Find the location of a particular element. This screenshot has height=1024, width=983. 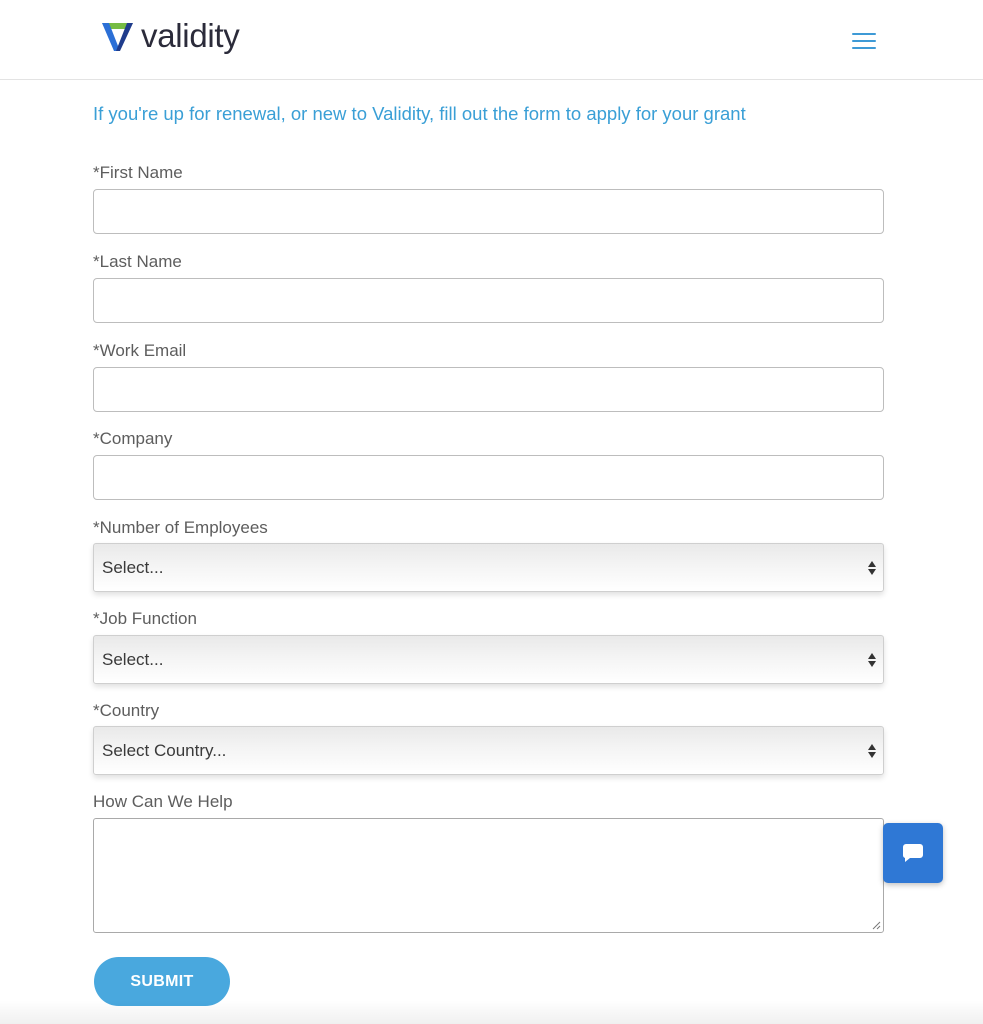

chat-bubble-icon is located at coordinates (912, 853).